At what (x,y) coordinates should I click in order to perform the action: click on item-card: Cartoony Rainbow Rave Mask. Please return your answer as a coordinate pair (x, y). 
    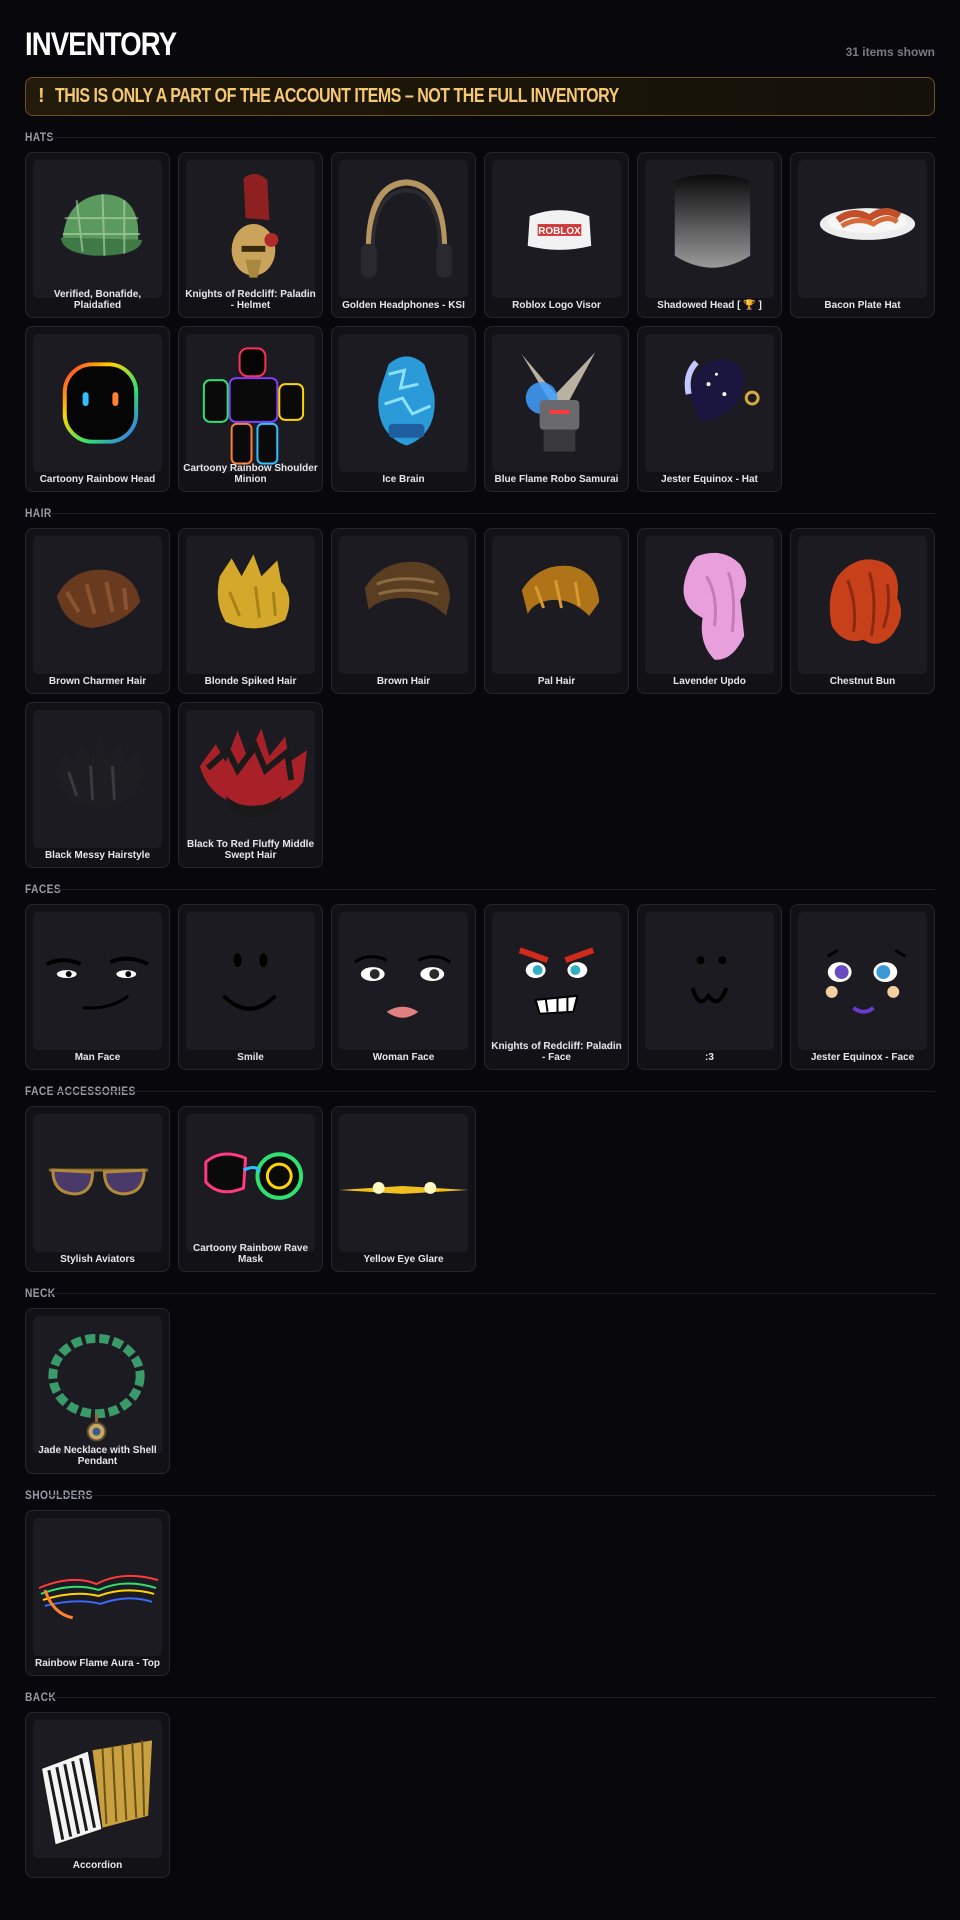
    Looking at the image, I should click on (250, 1189).